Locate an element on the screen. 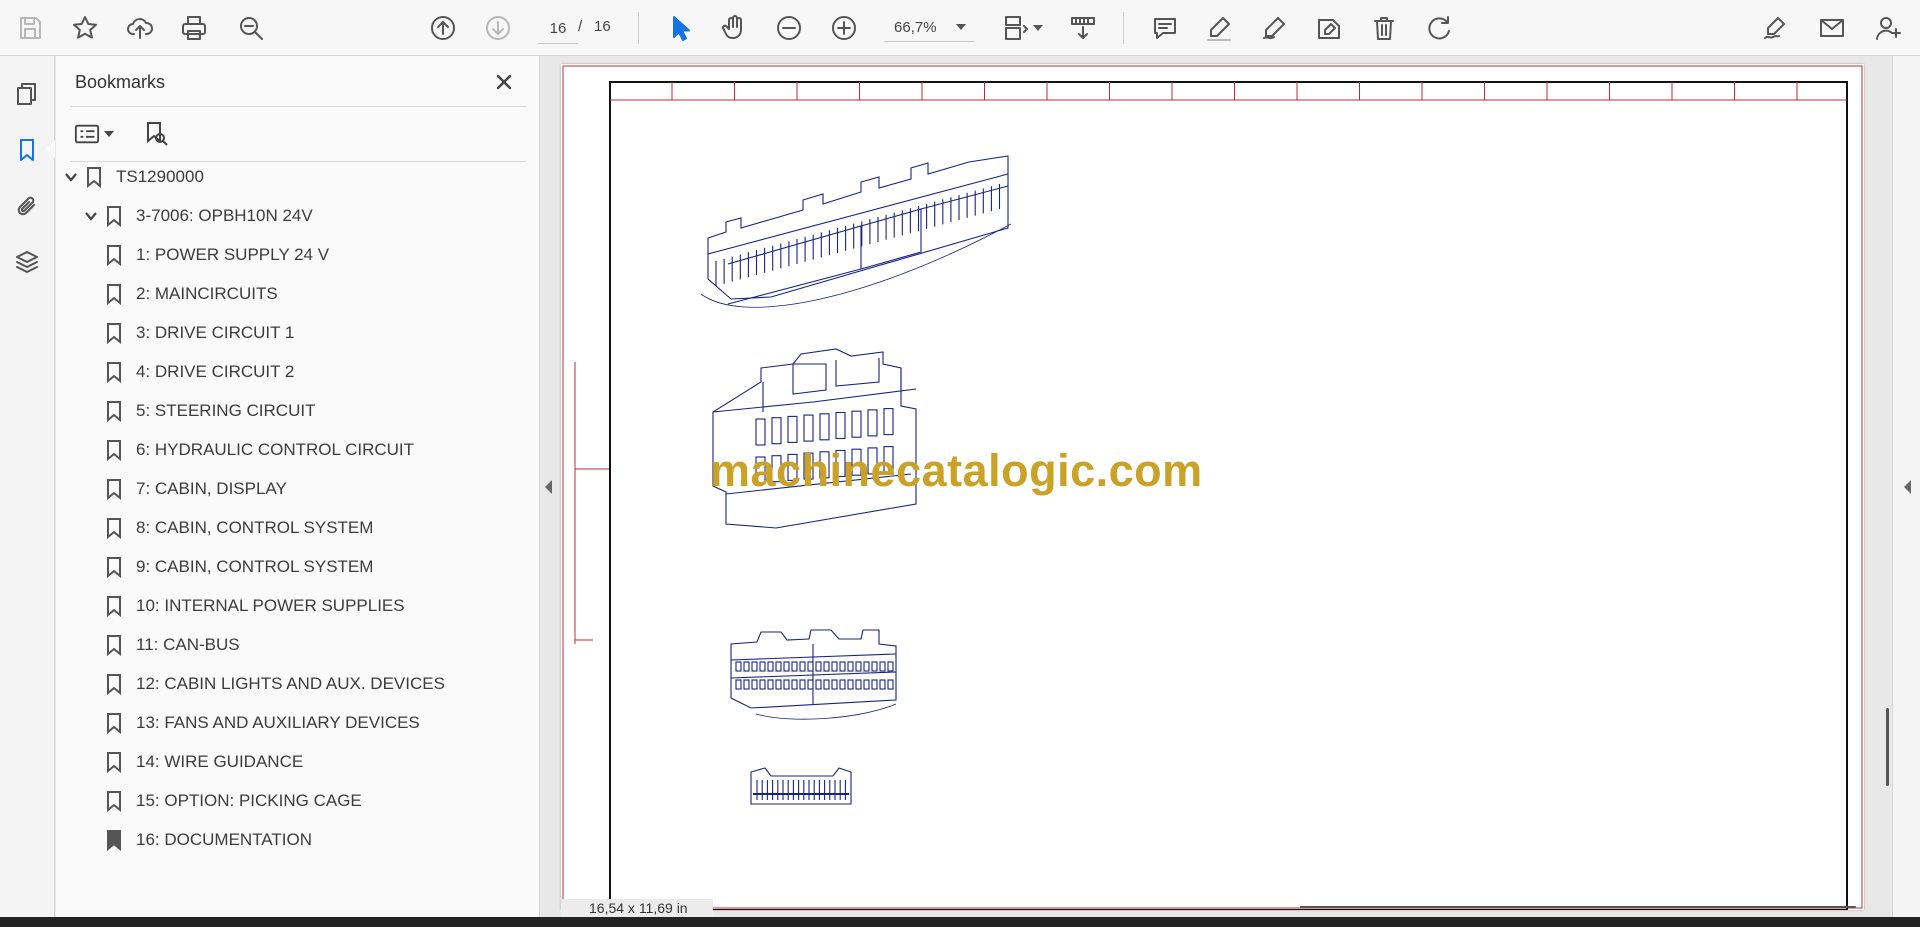 The image size is (1920, 927). bookmark-item: 14: WIRE GUIDANCE is located at coordinates (204, 762).